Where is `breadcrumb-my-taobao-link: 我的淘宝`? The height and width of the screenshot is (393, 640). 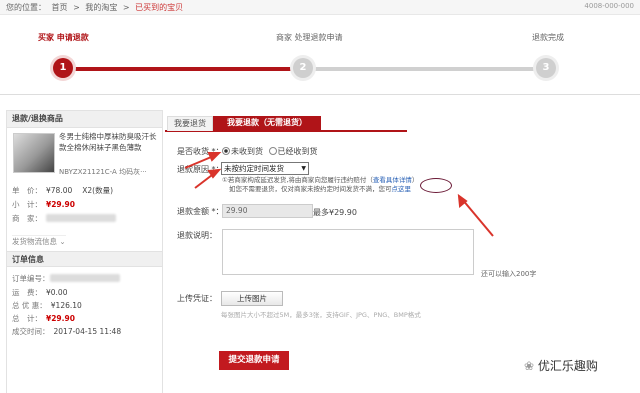 breadcrumb-my-taobao-link: 我的淘宝 is located at coordinates (101, 7).